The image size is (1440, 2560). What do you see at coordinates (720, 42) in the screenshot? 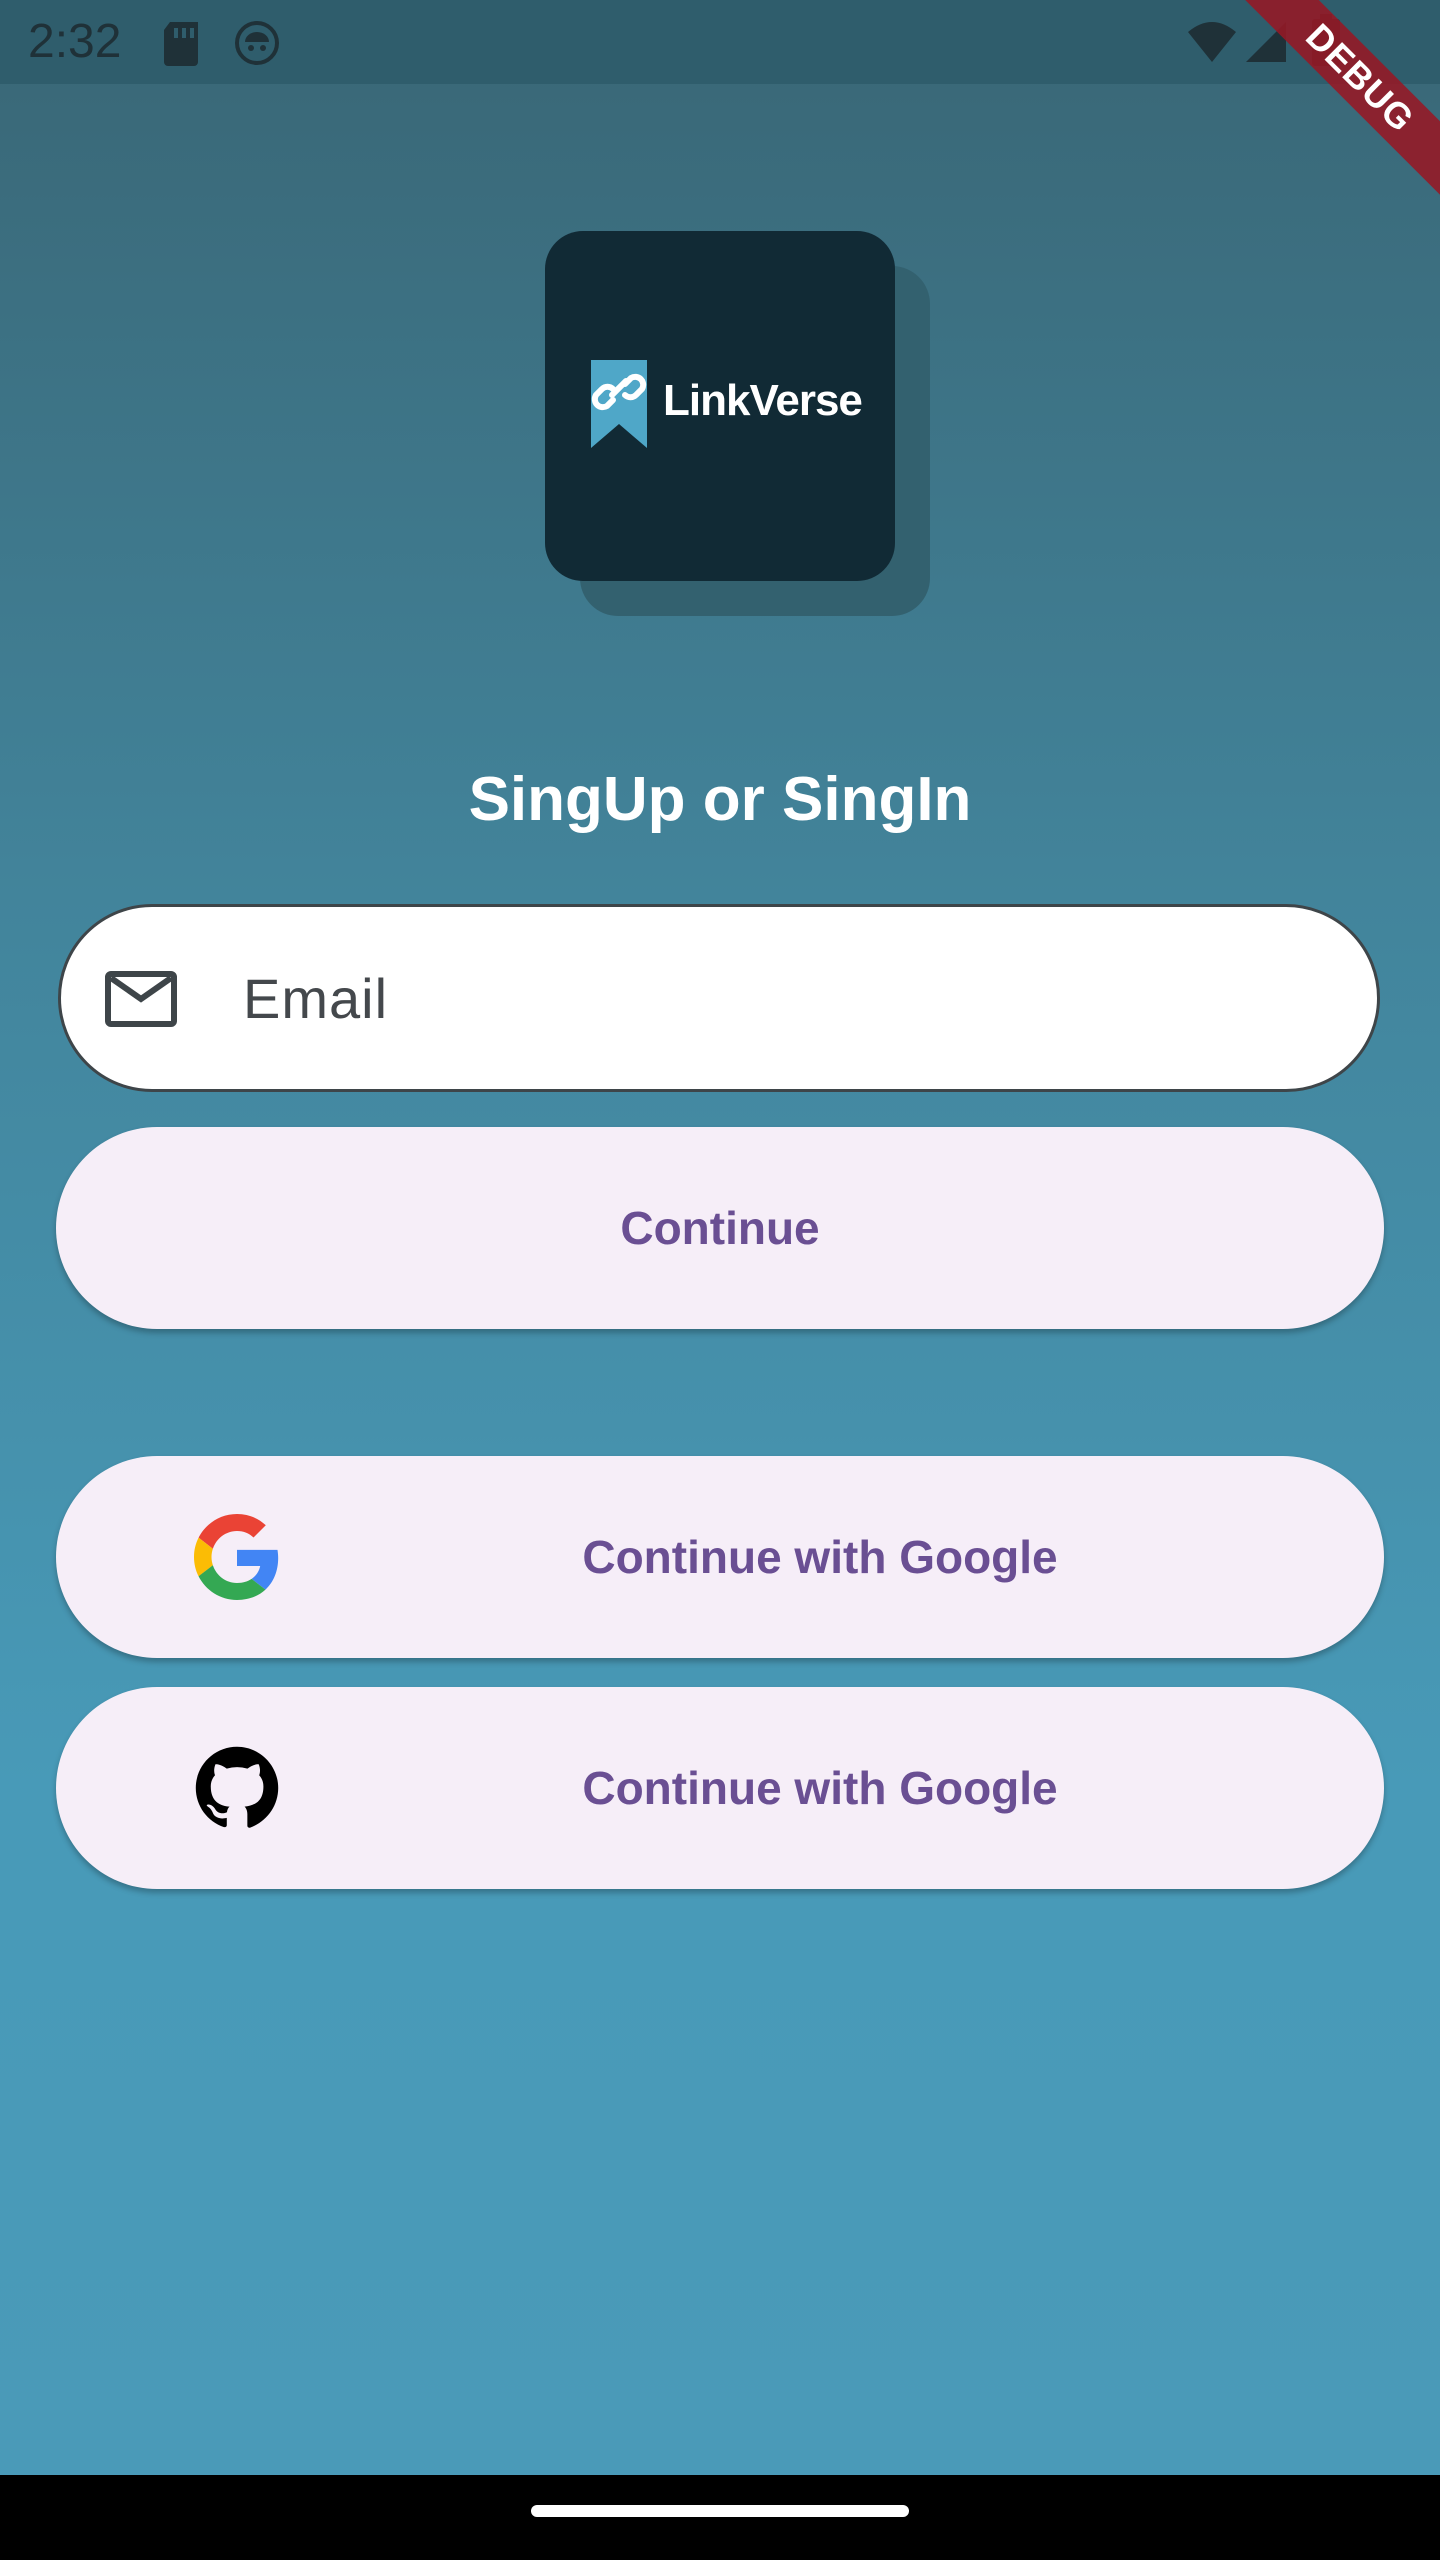
I see `status-bar: 2:32` at bounding box center [720, 42].